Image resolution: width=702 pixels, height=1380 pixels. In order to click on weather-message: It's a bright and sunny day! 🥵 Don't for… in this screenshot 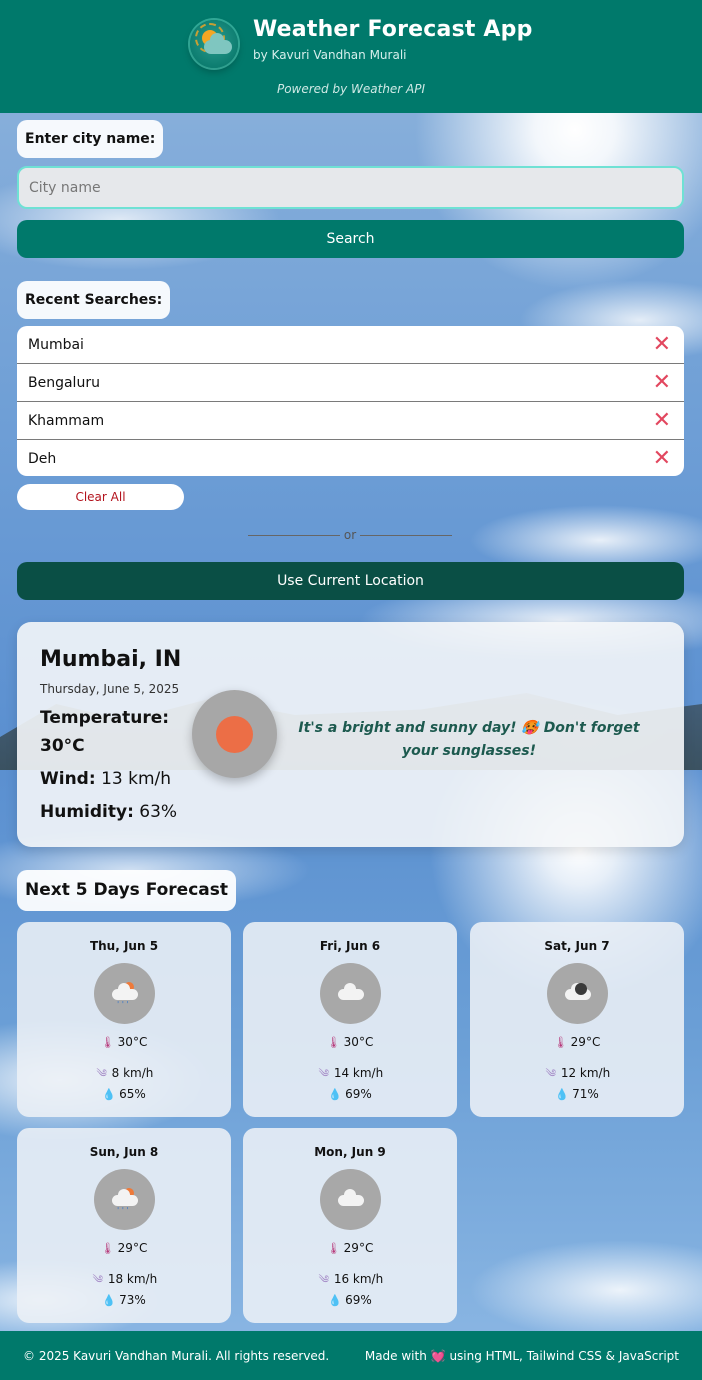, I will do `click(469, 739)`.